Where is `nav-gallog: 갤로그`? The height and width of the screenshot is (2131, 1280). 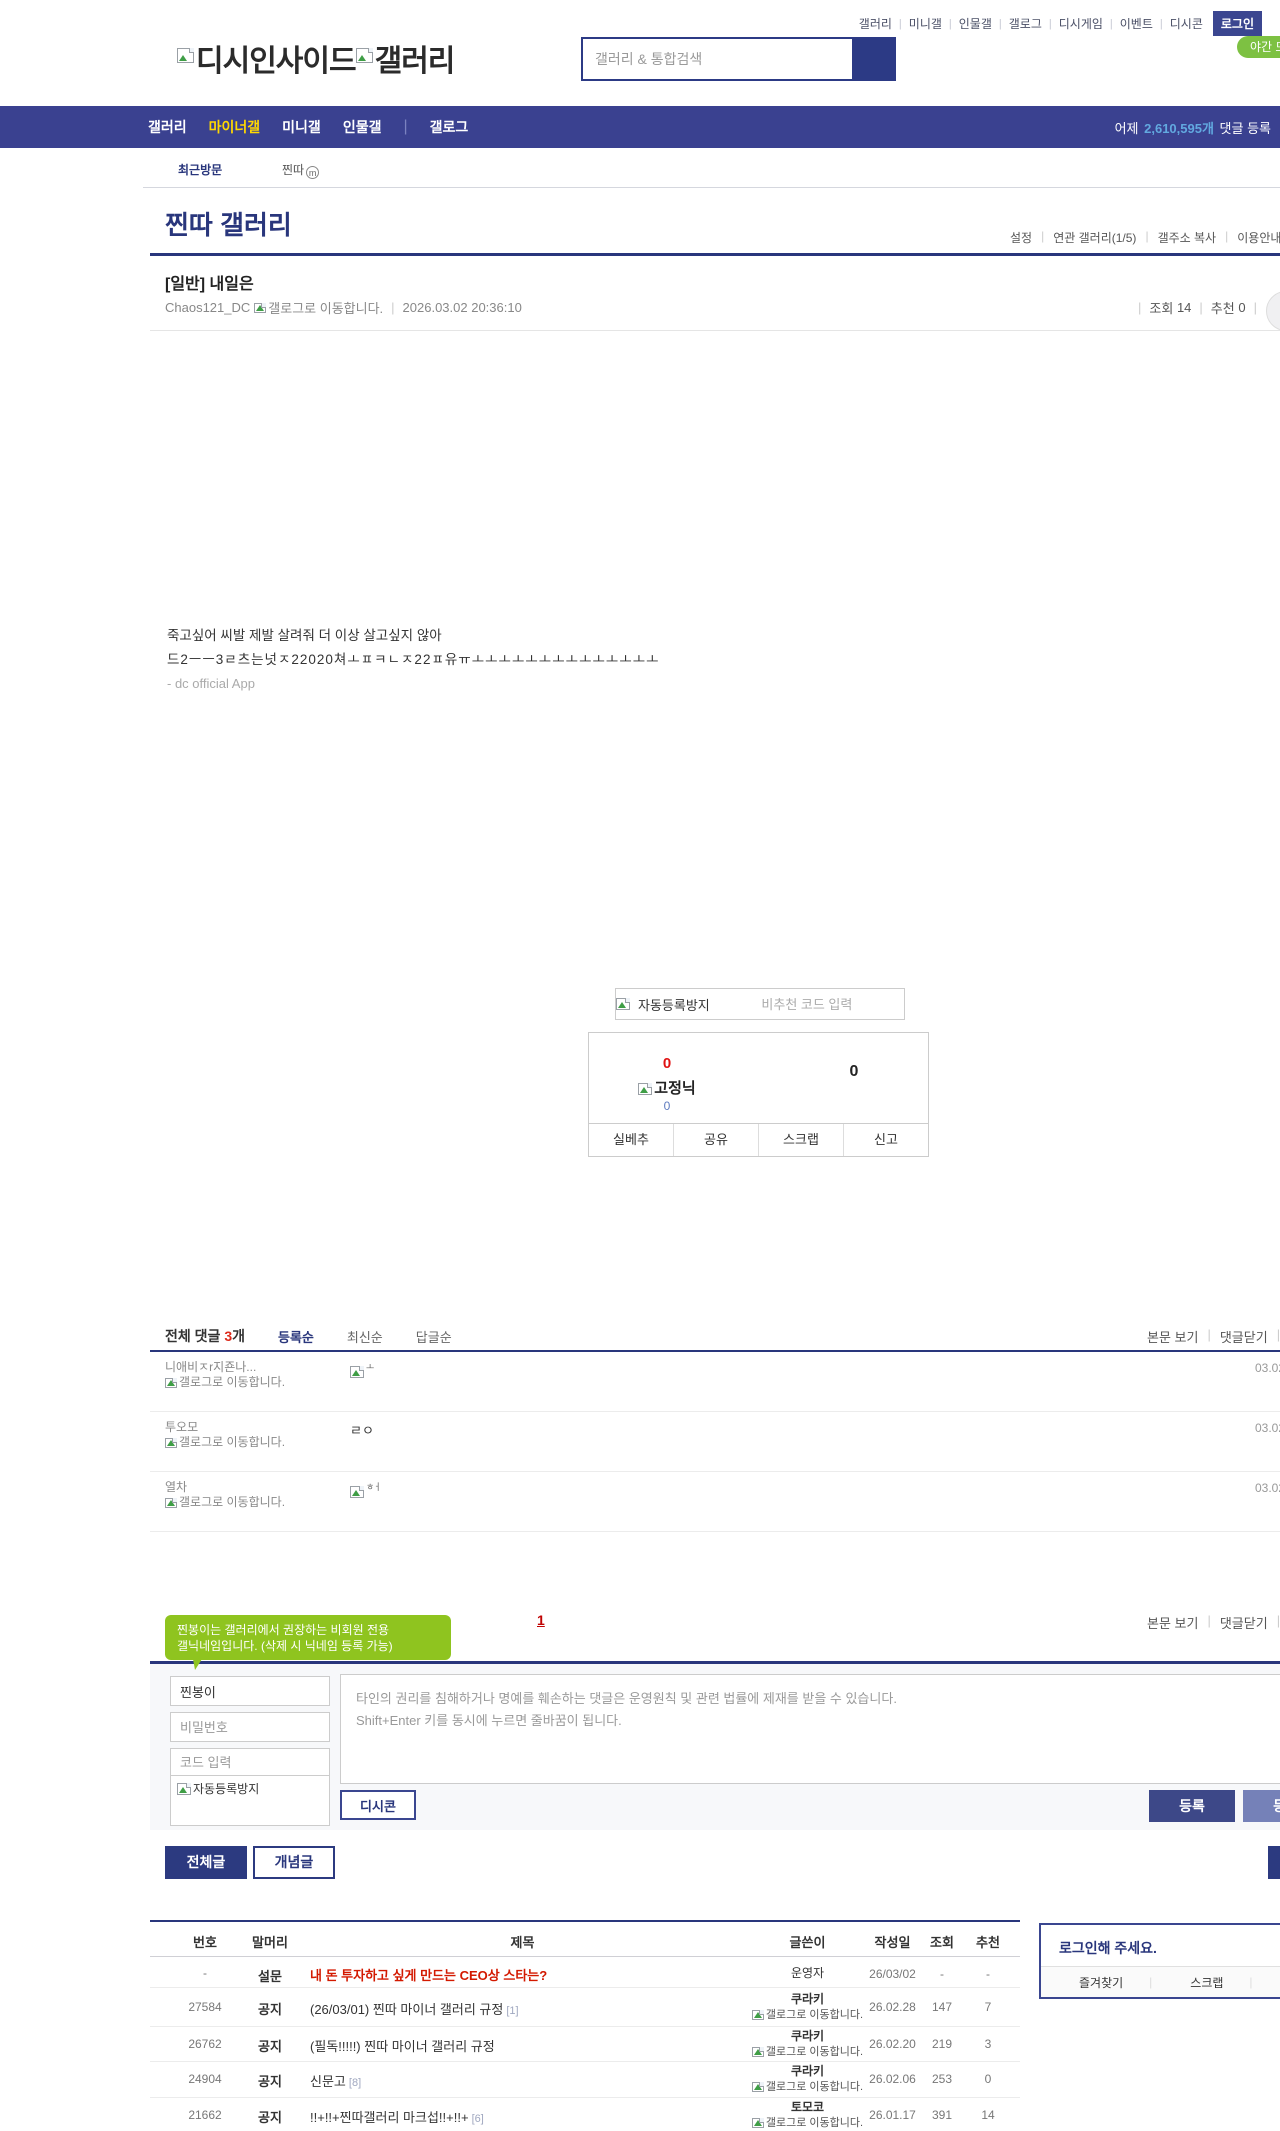 nav-gallog: 갤로그 is located at coordinates (449, 127).